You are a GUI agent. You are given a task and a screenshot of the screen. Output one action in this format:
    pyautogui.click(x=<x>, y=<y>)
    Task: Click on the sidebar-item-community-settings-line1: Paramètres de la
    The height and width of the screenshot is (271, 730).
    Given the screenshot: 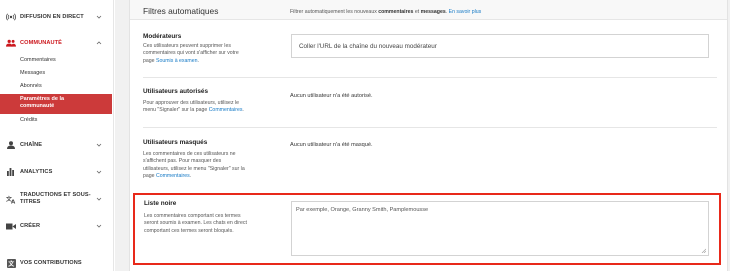 What is the action you would take?
    pyautogui.click(x=42, y=99)
    